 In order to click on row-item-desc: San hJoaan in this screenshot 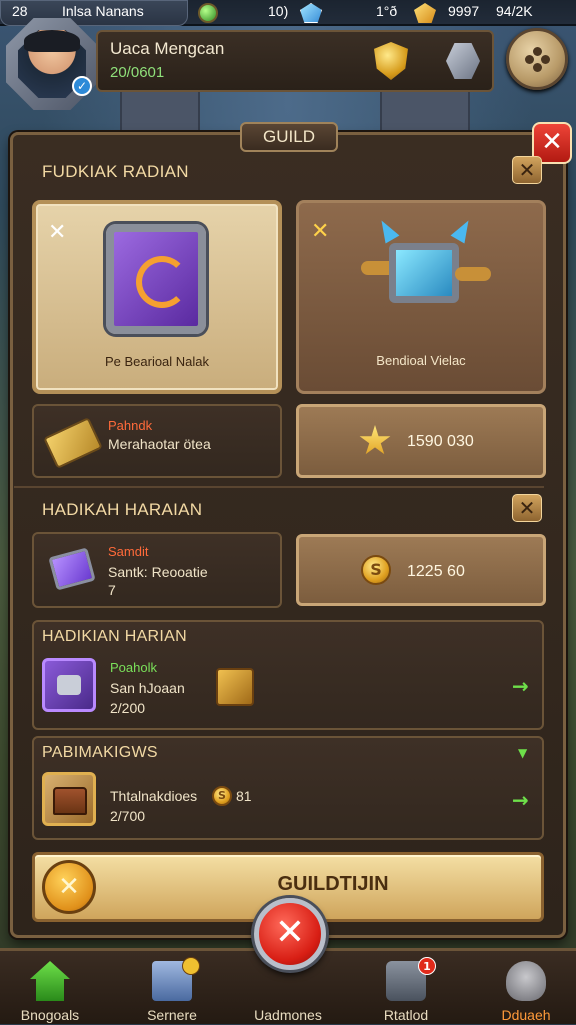, I will do `click(147, 688)`.